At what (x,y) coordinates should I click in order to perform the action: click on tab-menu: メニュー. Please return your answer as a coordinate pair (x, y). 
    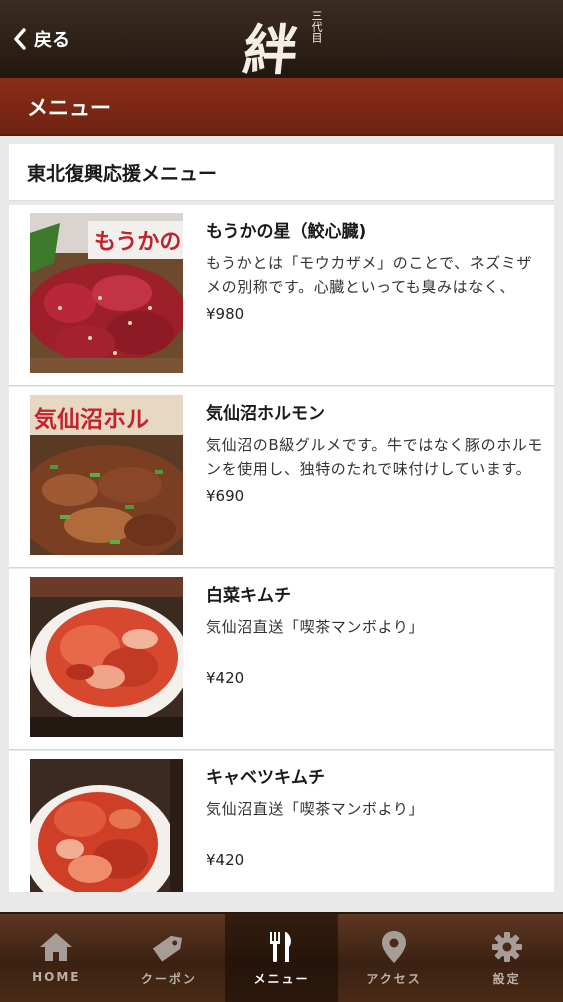
    Looking at the image, I should click on (281, 958).